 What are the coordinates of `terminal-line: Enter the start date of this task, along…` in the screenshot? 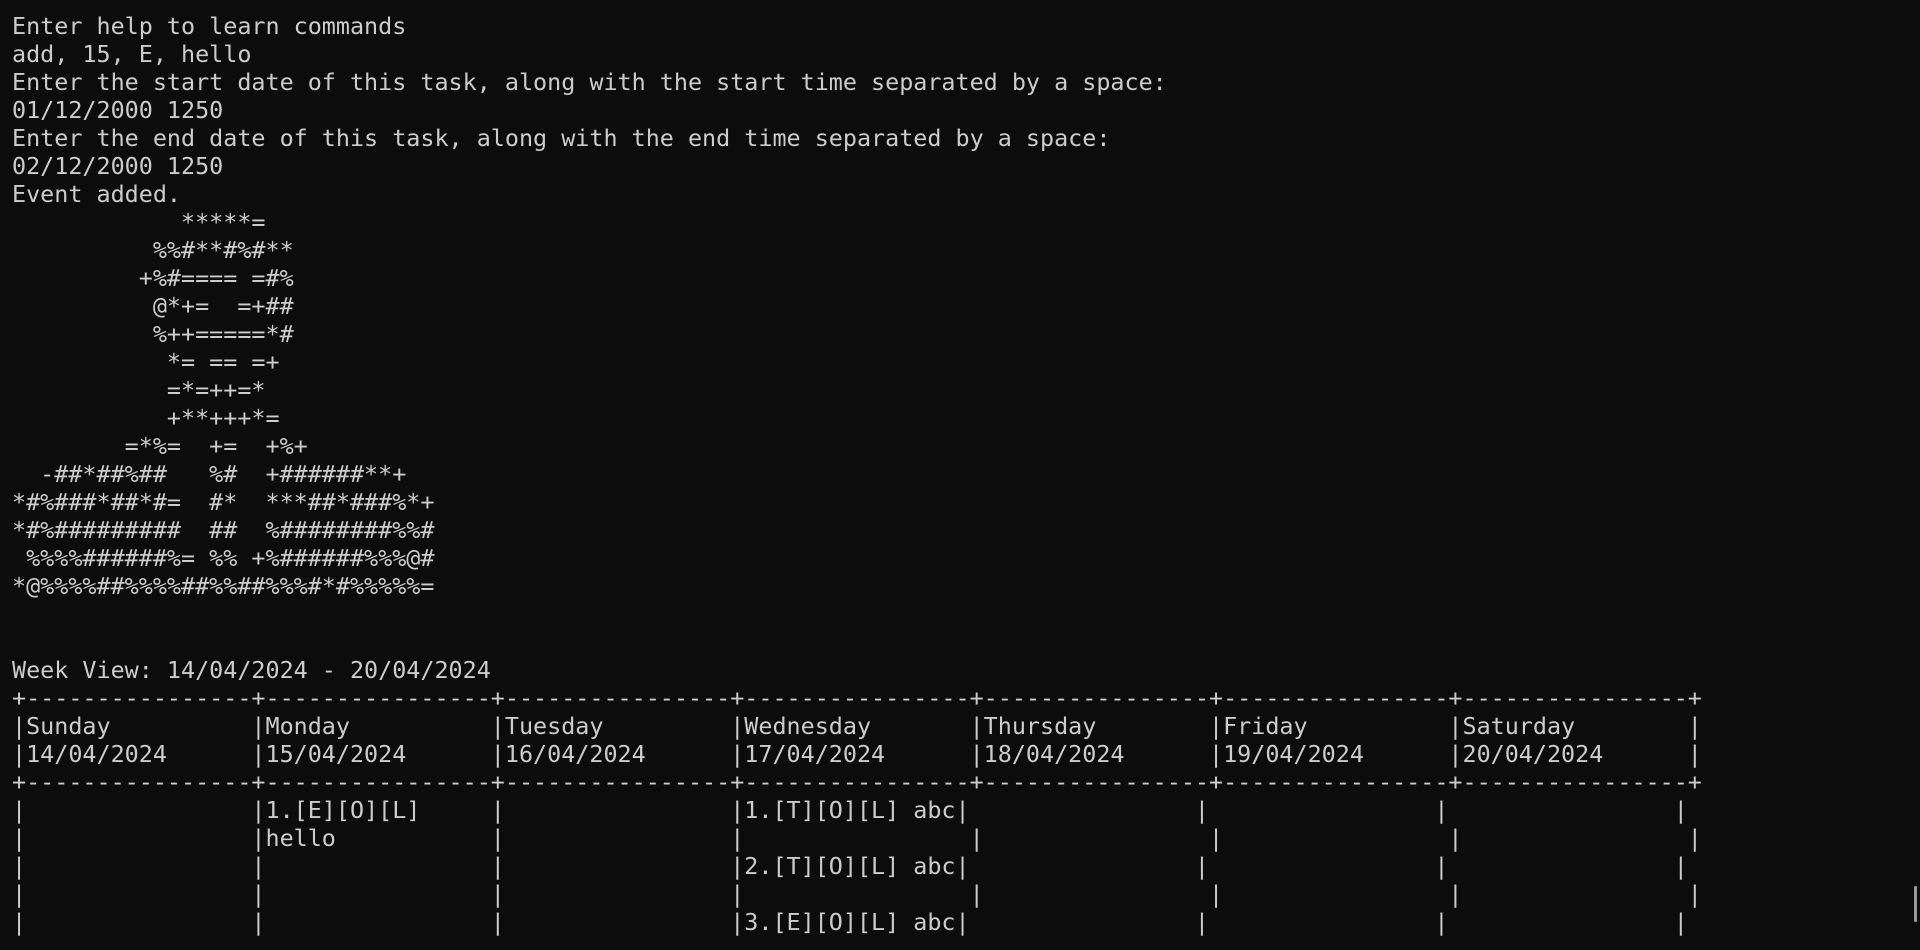 It's located at (589, 82).